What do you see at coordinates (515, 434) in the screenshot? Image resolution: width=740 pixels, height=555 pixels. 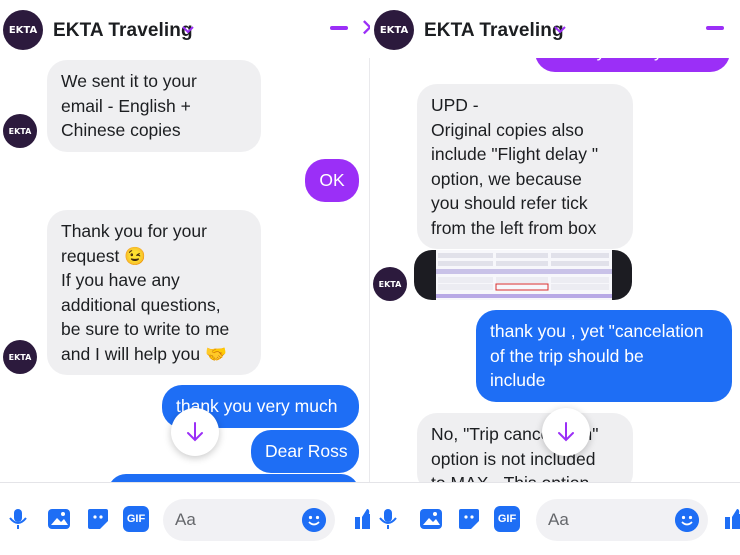 I see `message-line: No, "Trip cancelation"` at bounding box center [515, 434].